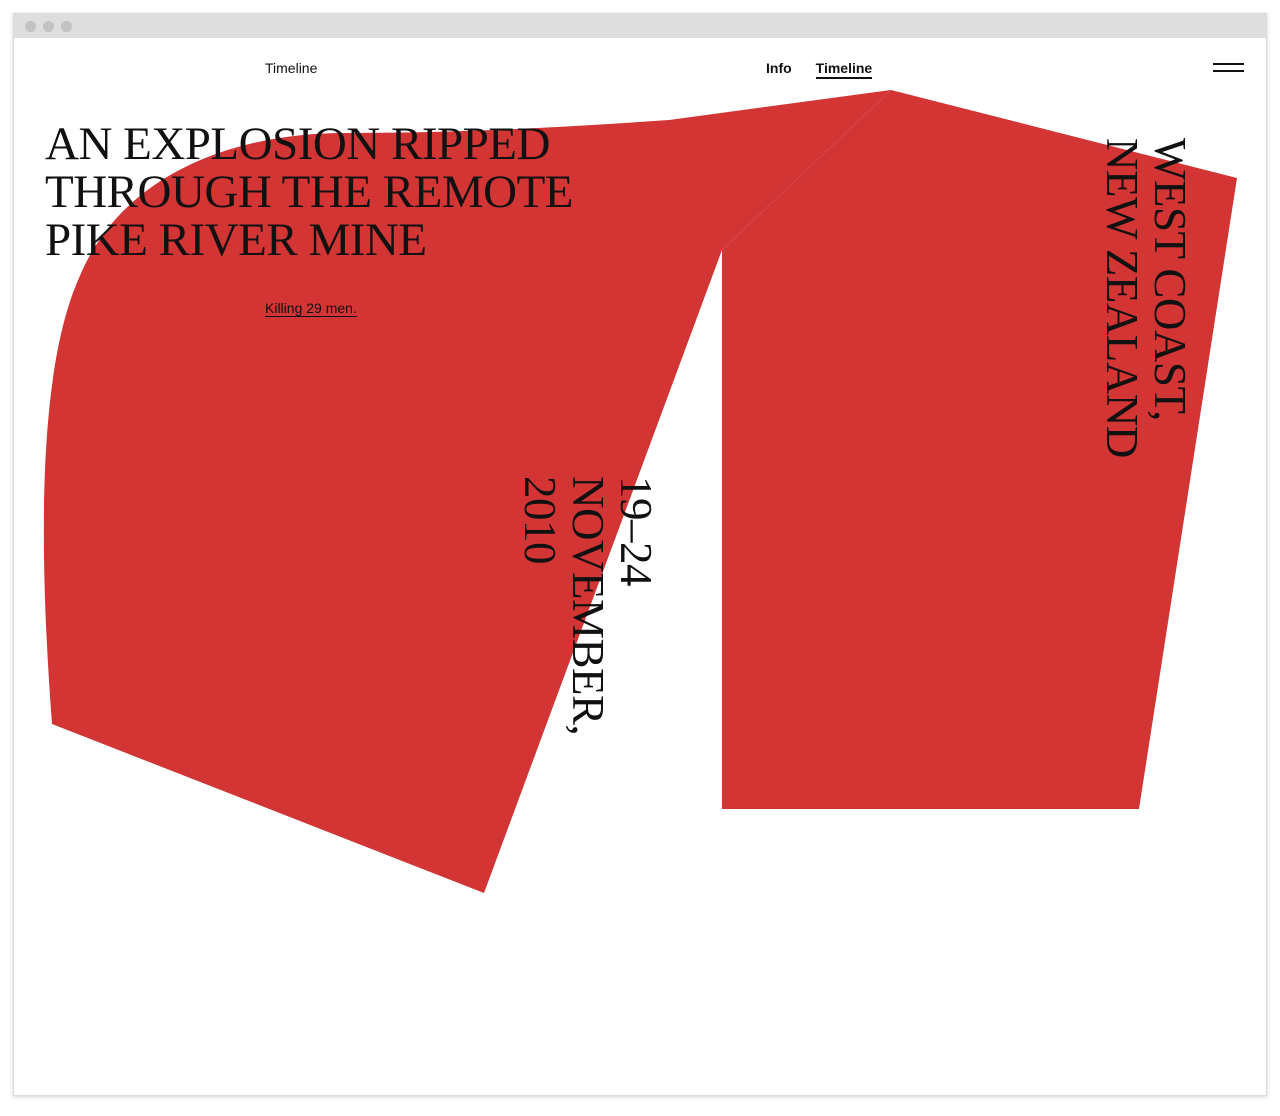 The image size is (1280, 1116). Describe the element at coordinates (1122, 298) in the screenshot. I see `location-line: NEW ZEALAND` at that location.